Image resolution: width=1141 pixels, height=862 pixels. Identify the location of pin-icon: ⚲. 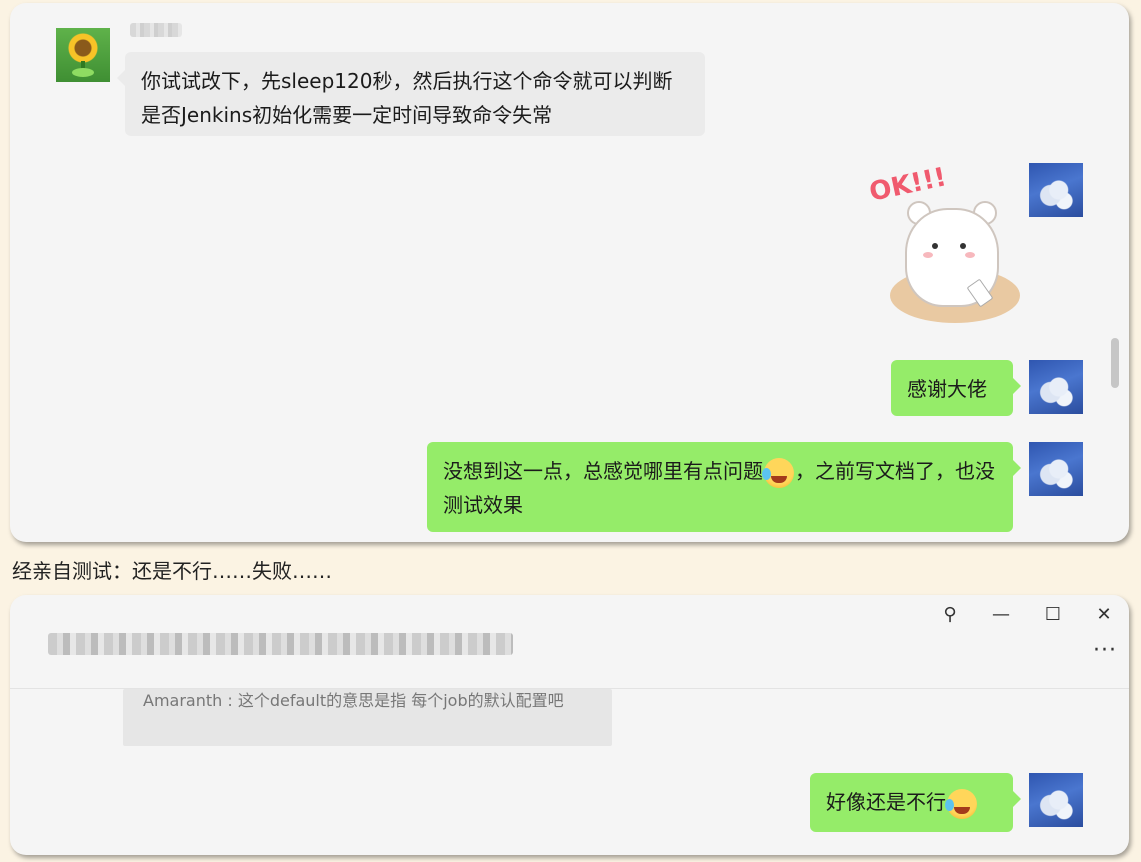
(950, 615).